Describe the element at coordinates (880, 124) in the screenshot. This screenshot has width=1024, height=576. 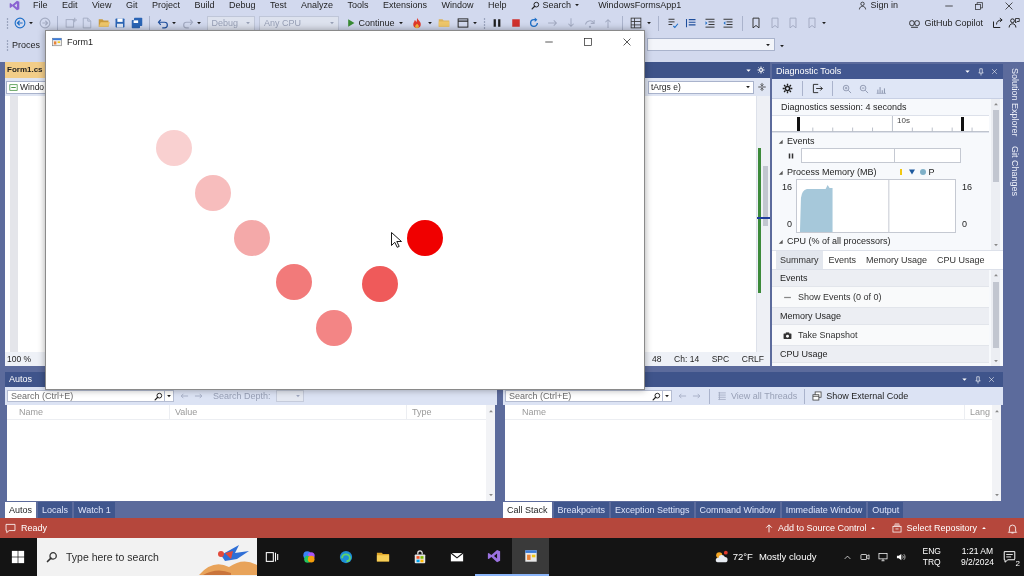
I see `timeline-ruler: 10s` at that location.